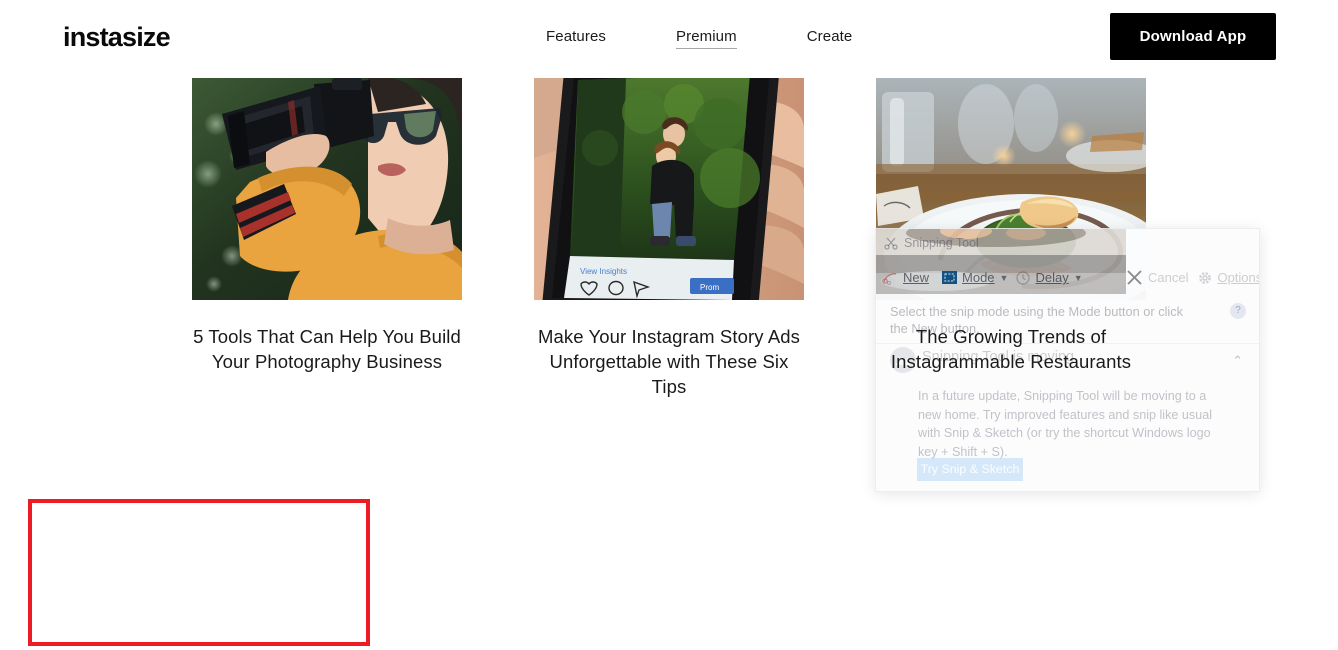 This screenshot has height=650, width=1338. What do you see at coordinates (1004, 278) in the screenshot?
I see `mode-chevron-down-icon: ▼` at bounding box center [1004, 278].